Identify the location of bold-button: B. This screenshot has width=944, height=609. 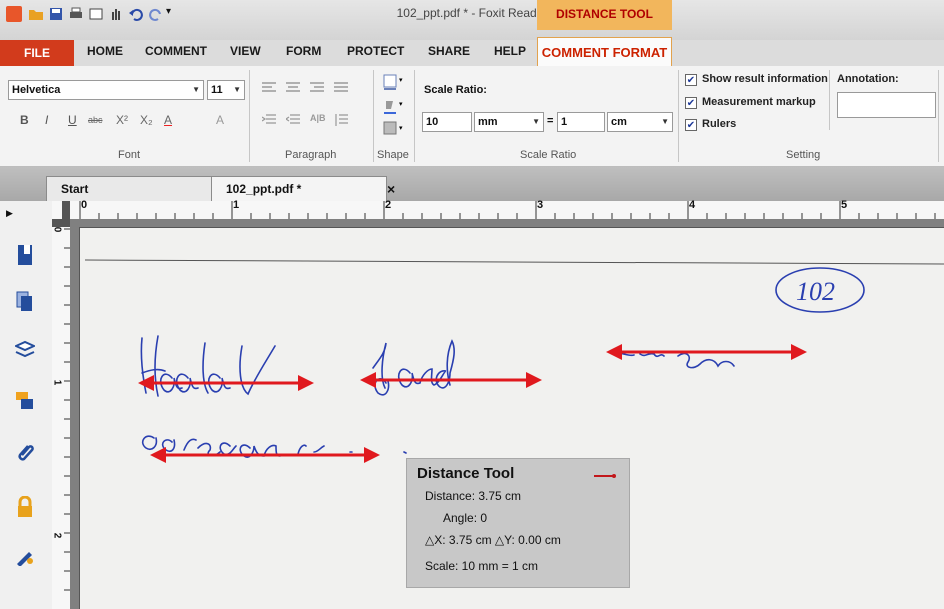
(24, 120).